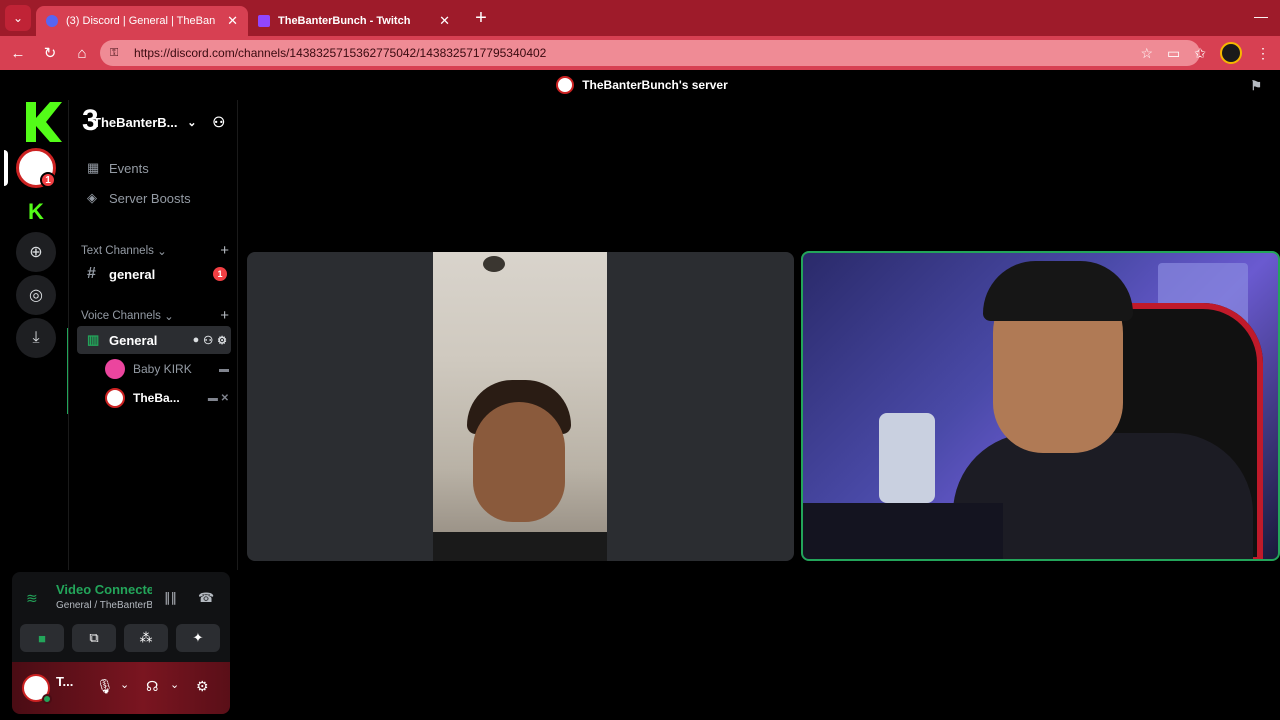  What do you see at coordinates (354, 21) in the screenshot?
I see `tab-twitch: TheBanterBunch - Twitch ✕` at bounding box center [354, 21].